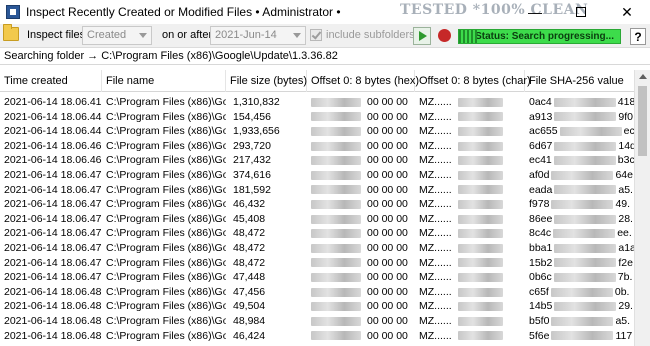 This screenshot has height=346, width=650. What do you see at coordinates (445, 36) in the screenshot?
I see `stop-button` at bounding box center [445, 36].